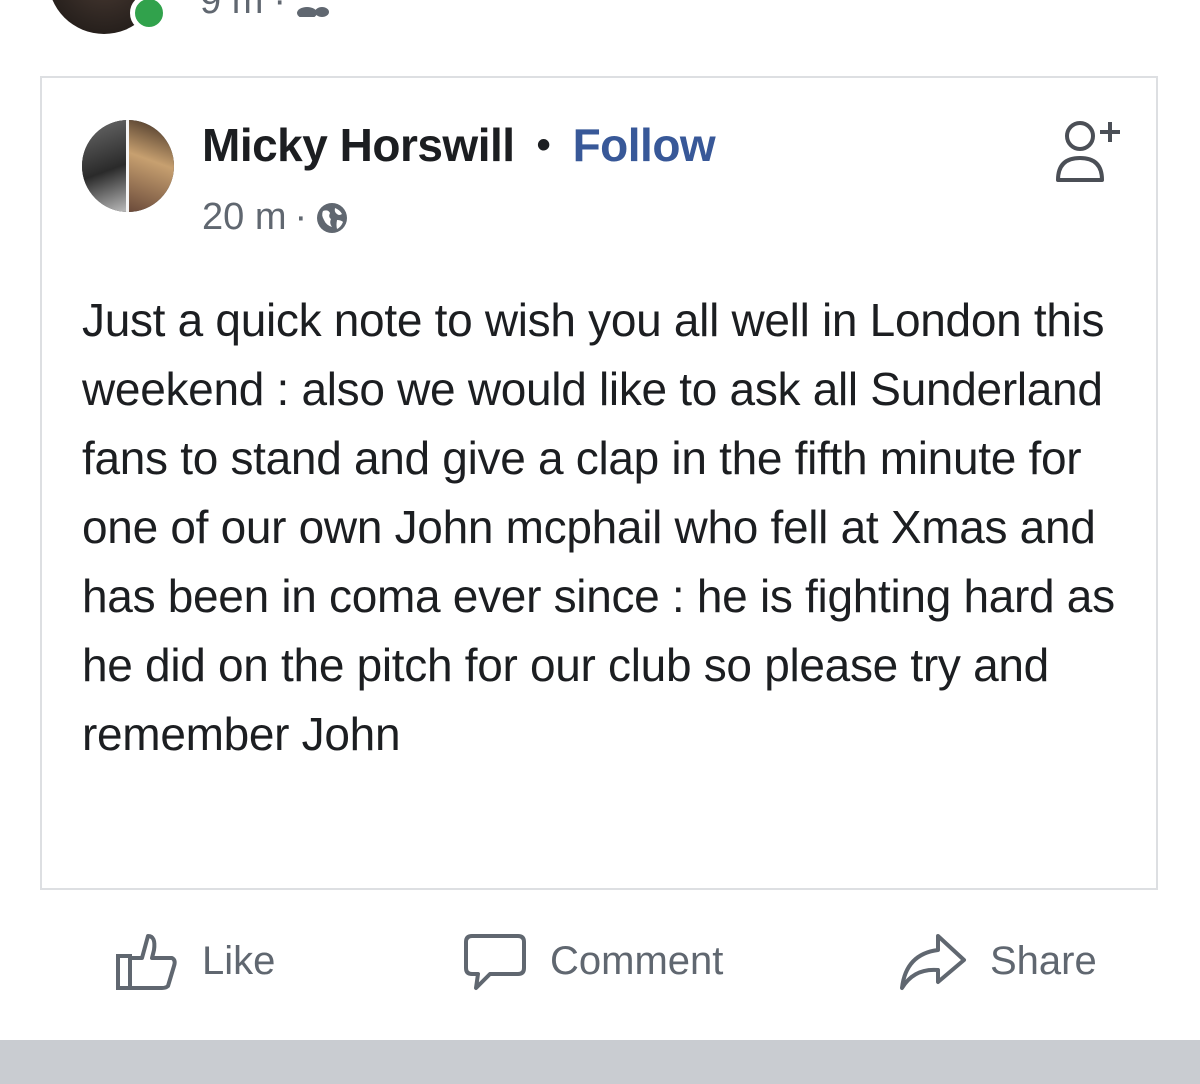 This screenshot has width=1200, height=1084. What do you see at coordinates (239, 960) in the screenshot?
I see `like-label: Like` at bounding box center [239, 960].